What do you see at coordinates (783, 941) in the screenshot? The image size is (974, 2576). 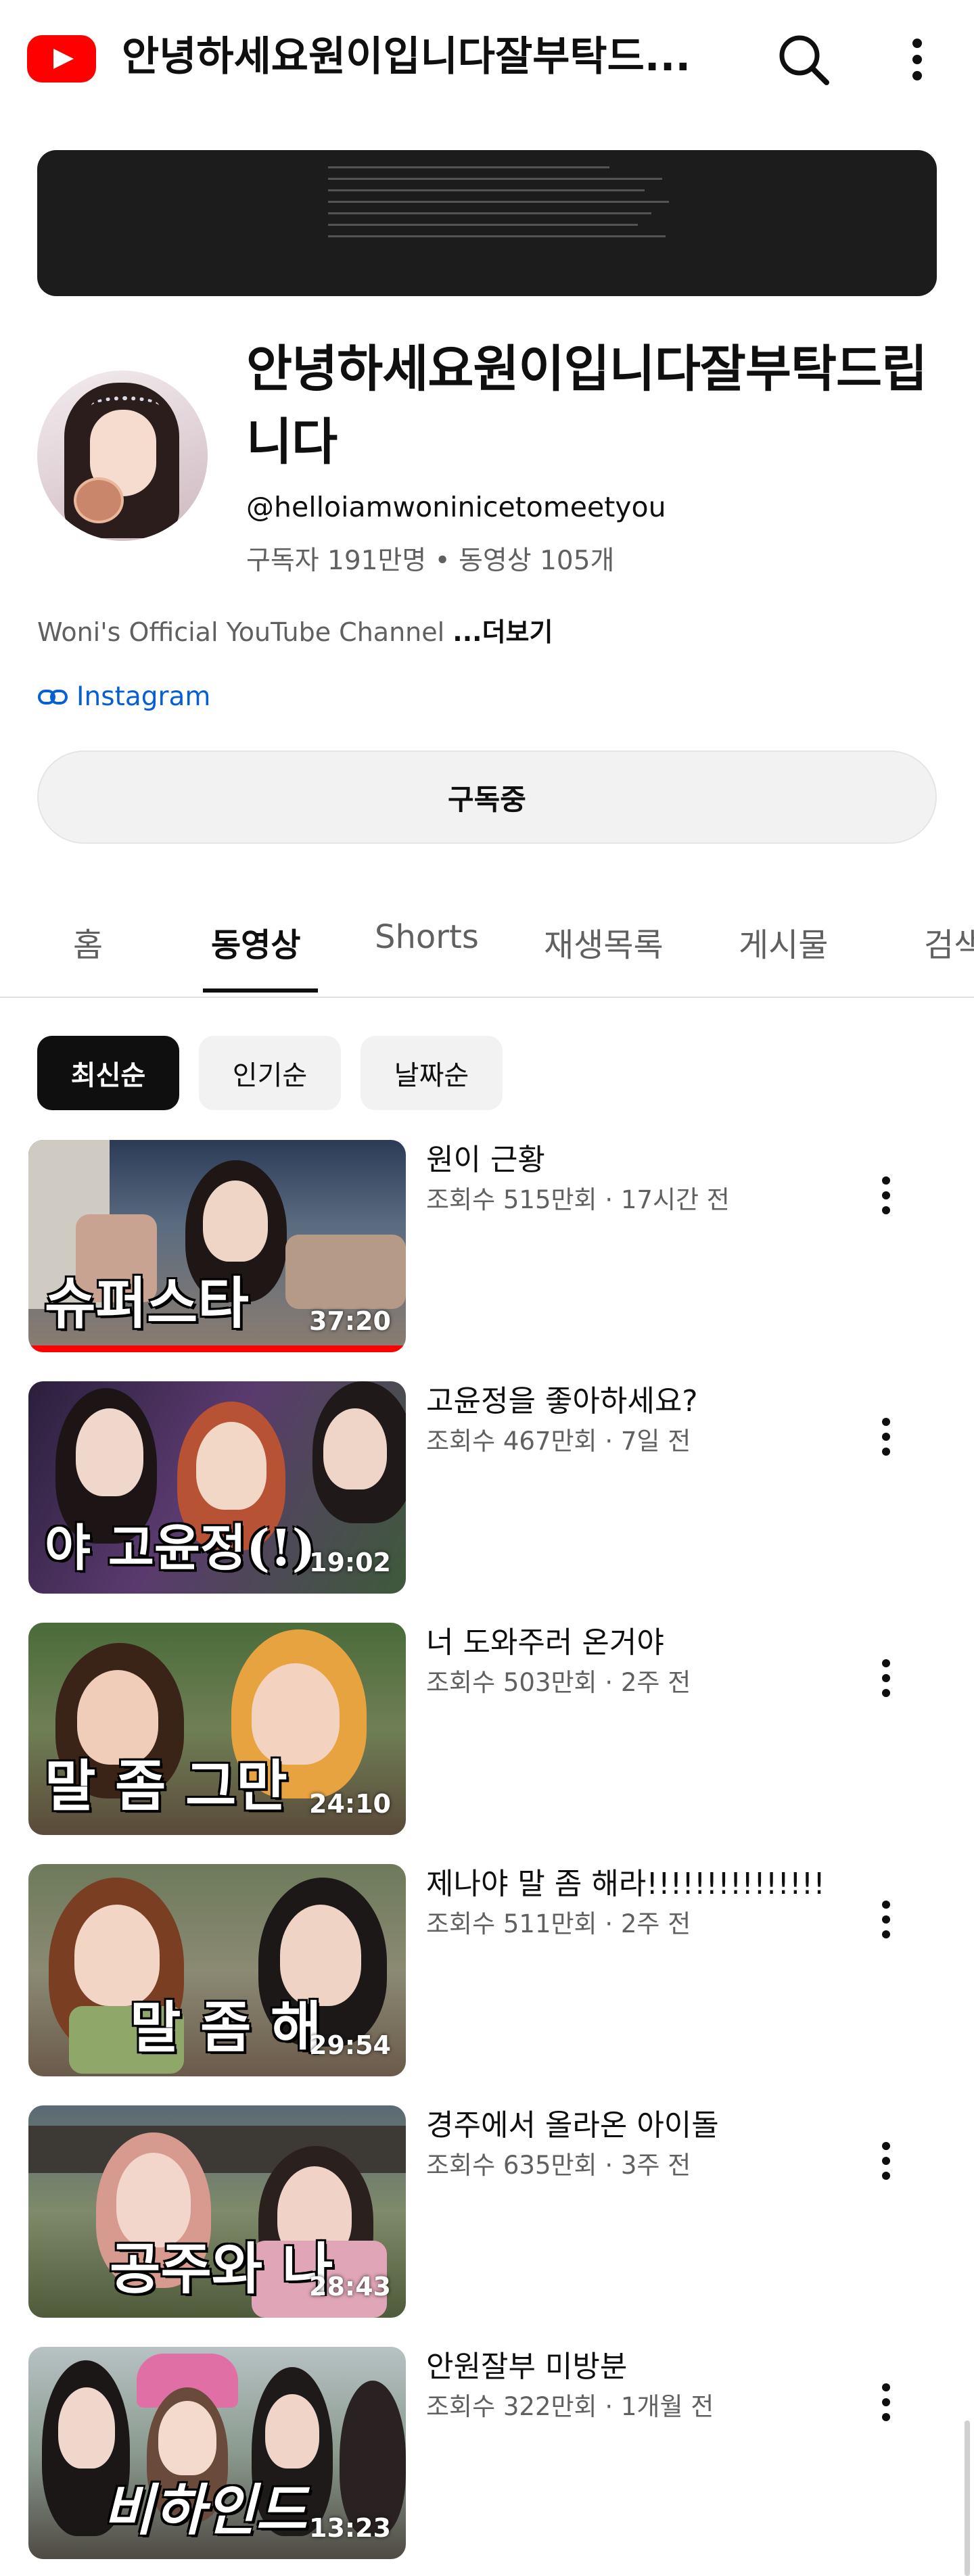 I see `tab-posts: 게시물` at bounding box center [783, 941].